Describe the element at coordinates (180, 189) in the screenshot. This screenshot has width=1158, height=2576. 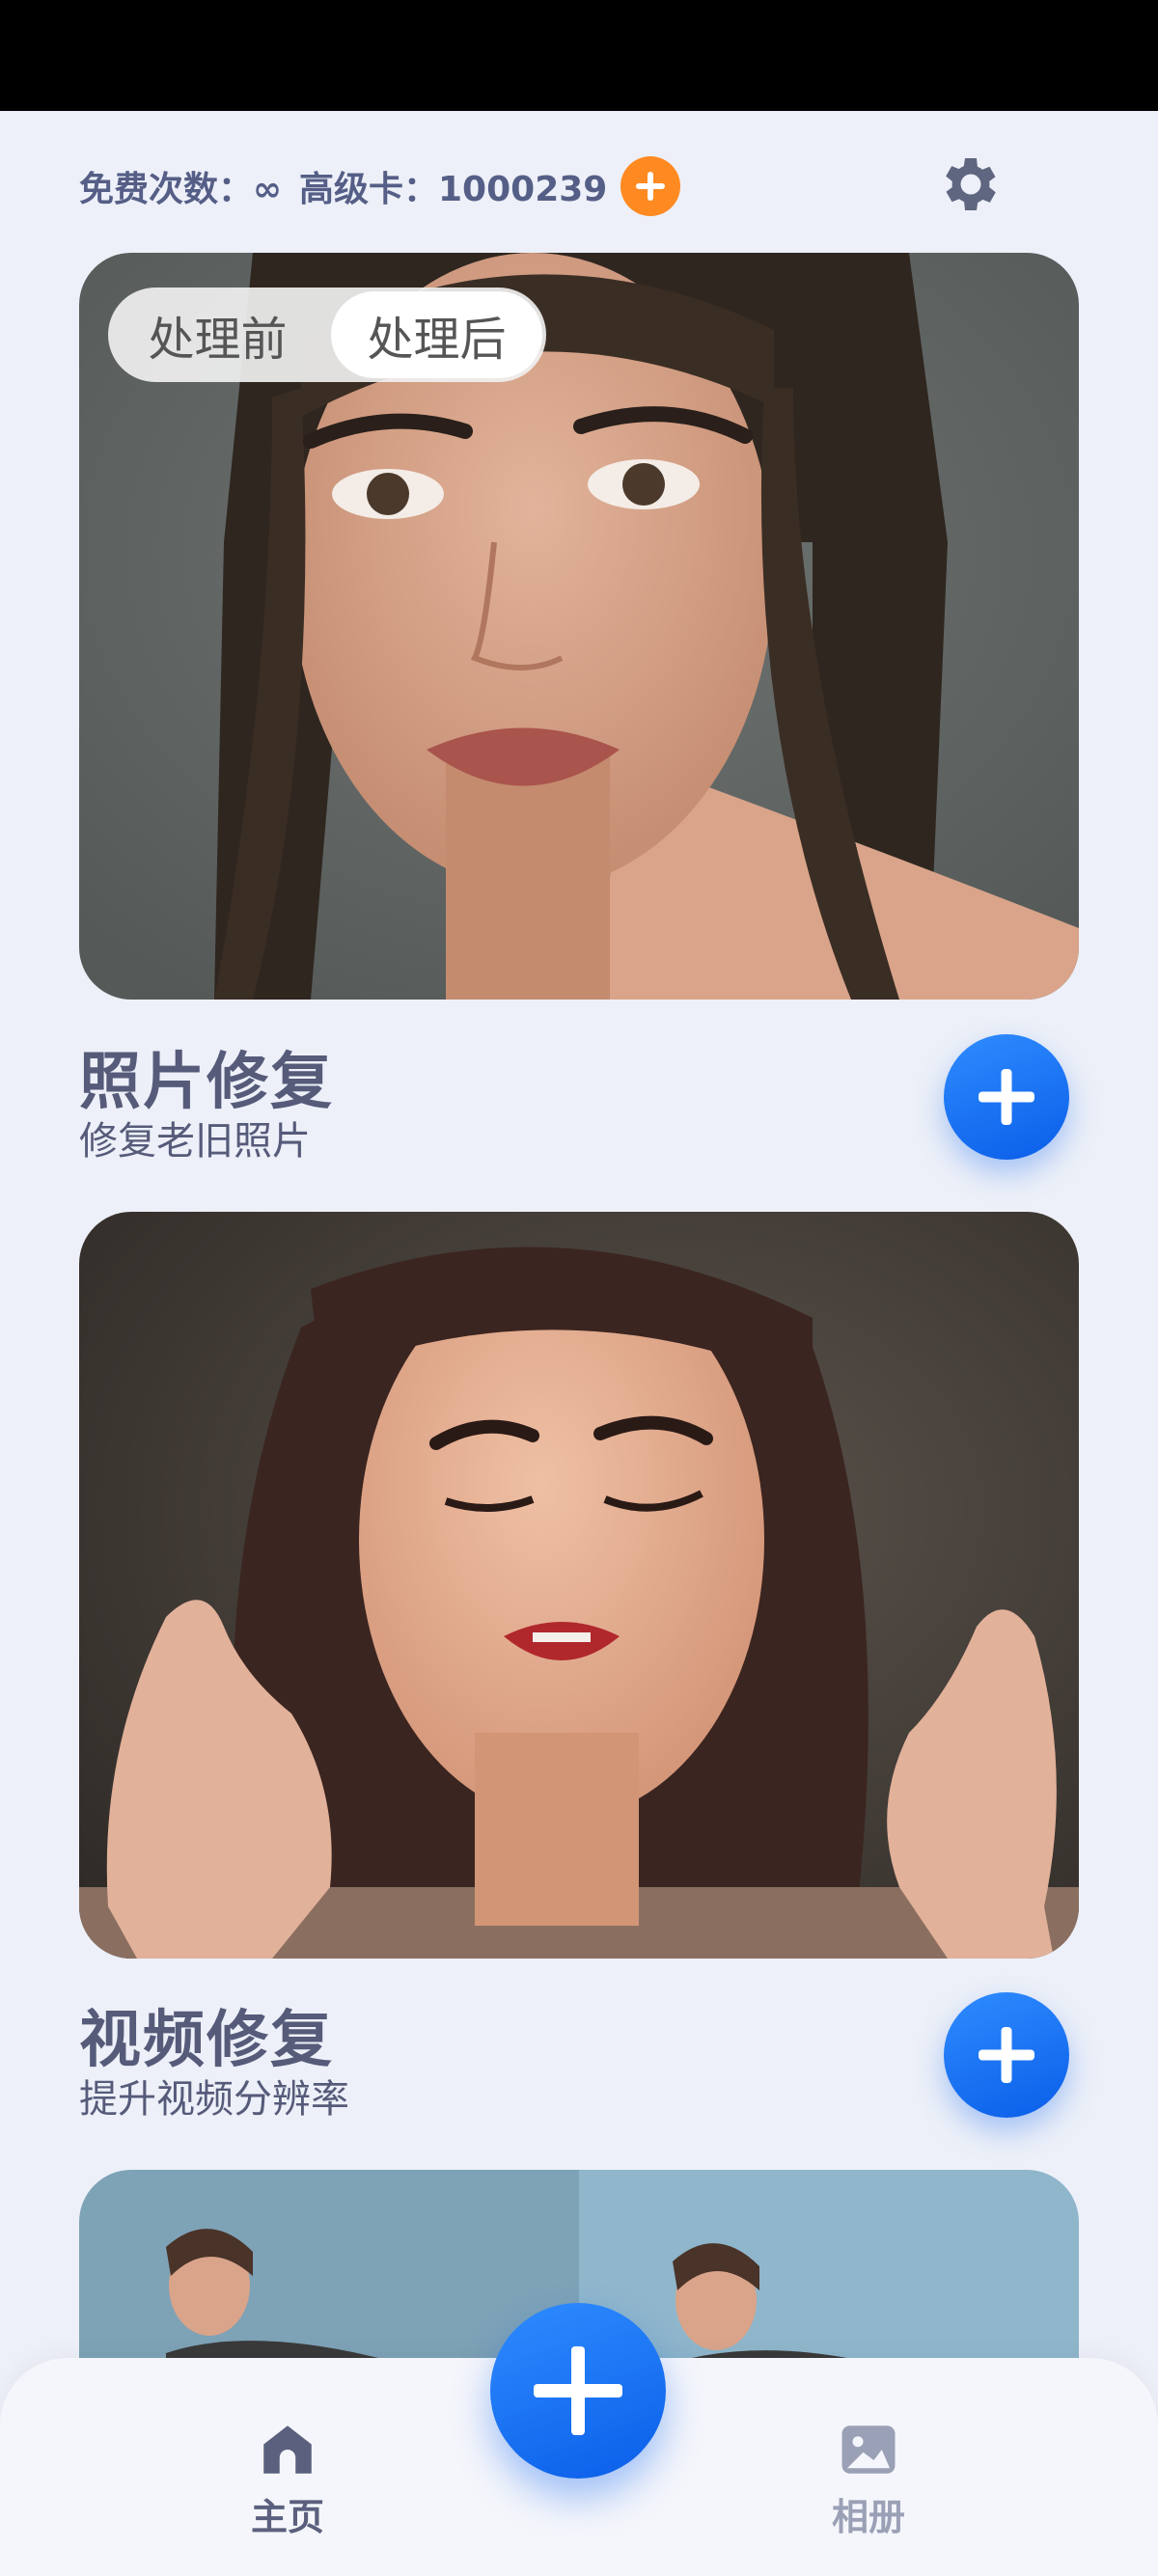
I see `free-count-label: 免费次数：∞` at that location.